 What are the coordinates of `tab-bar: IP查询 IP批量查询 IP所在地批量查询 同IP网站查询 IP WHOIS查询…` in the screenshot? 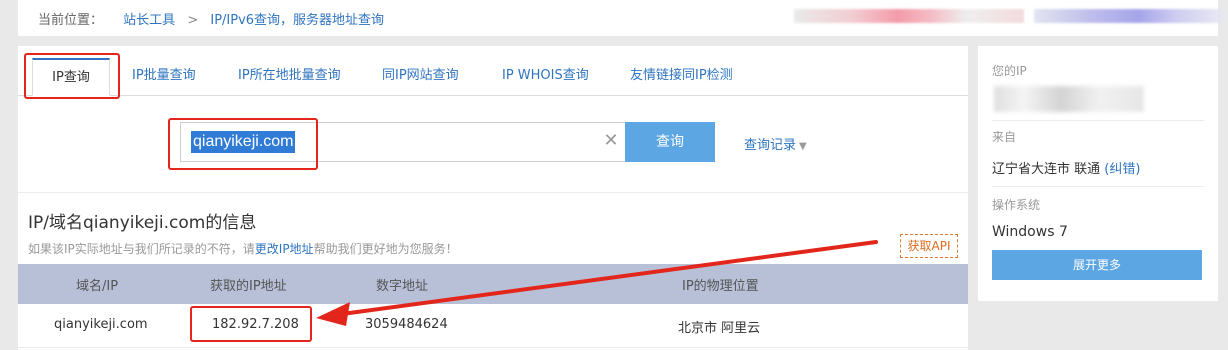 It's located at (493, 71).